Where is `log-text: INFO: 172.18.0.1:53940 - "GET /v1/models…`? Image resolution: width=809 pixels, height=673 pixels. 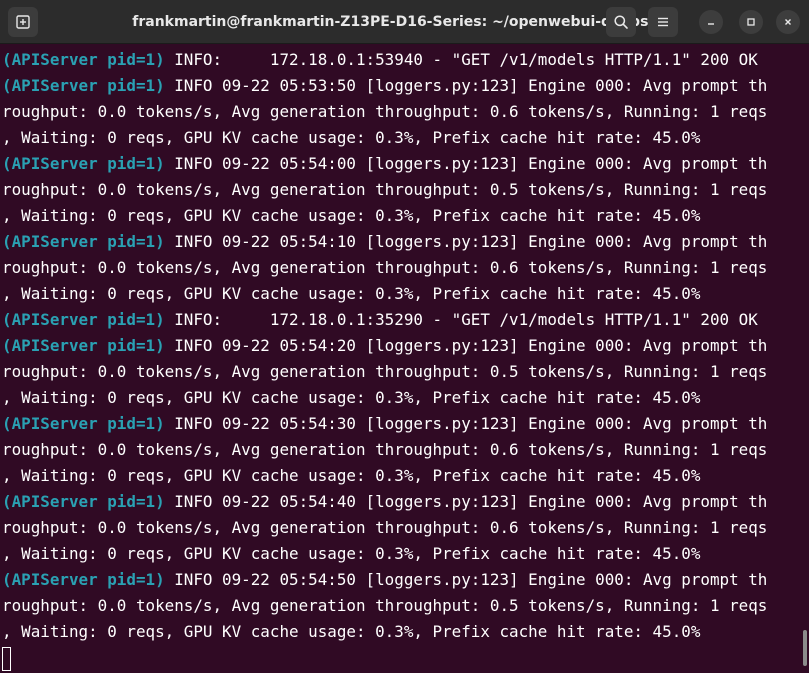
log-text: INFO: 172.18.0.1:53940 - "GET /v1/models… is located at coordinates (461, 59).